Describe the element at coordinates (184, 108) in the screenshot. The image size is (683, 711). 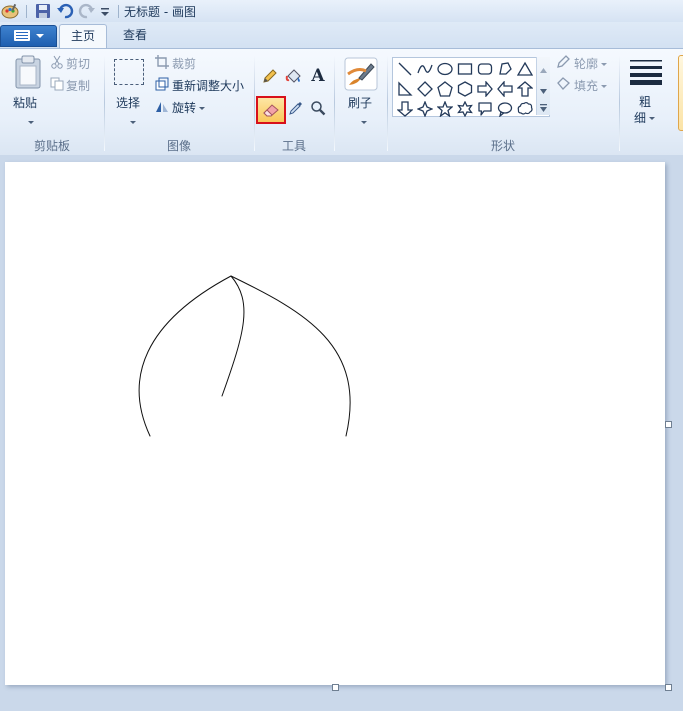
I see `rotate-label: 旋转` at that location.